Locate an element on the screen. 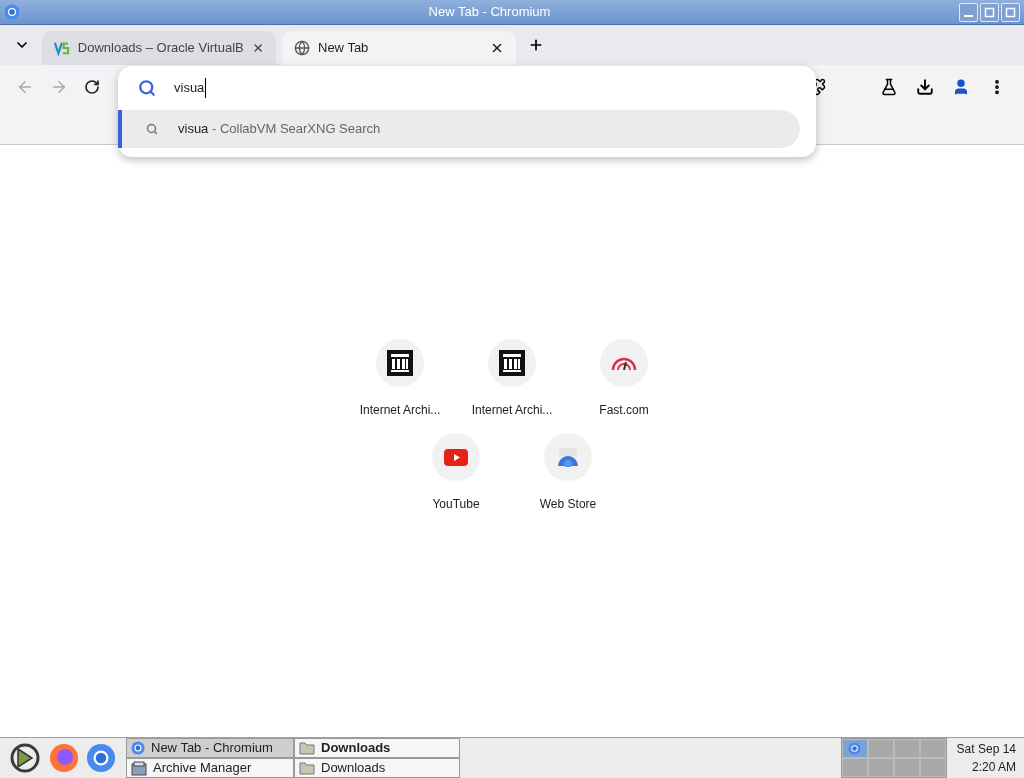  tab-title: New Tab is located at coordinates (344, 48).